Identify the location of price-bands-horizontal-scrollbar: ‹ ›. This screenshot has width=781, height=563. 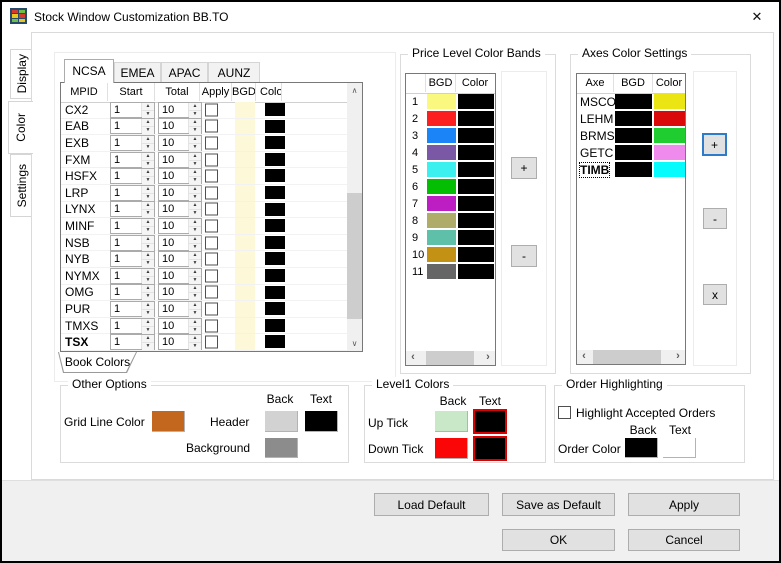
(450, 358).